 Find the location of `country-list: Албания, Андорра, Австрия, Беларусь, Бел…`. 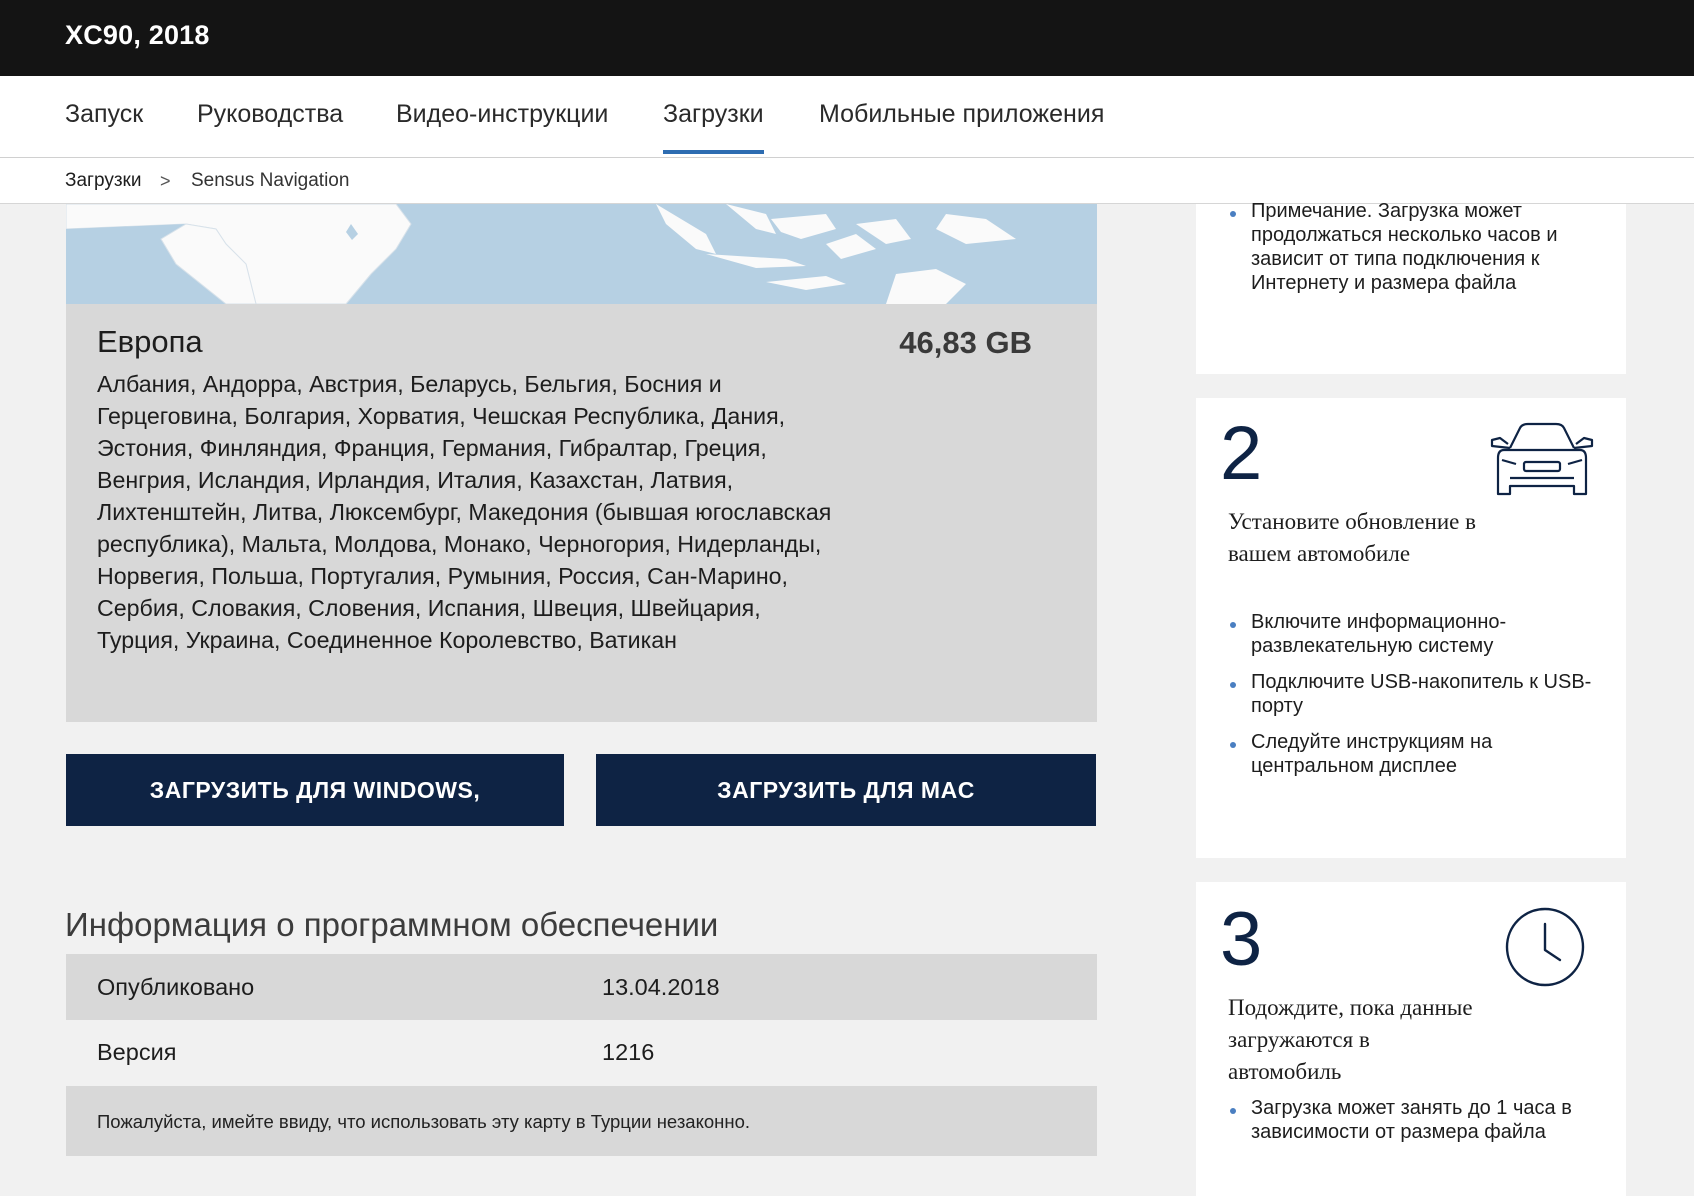

country-list: Албания, Андорра, Австрия, Беларусь, Бел… is located at coordinates (464, 512).